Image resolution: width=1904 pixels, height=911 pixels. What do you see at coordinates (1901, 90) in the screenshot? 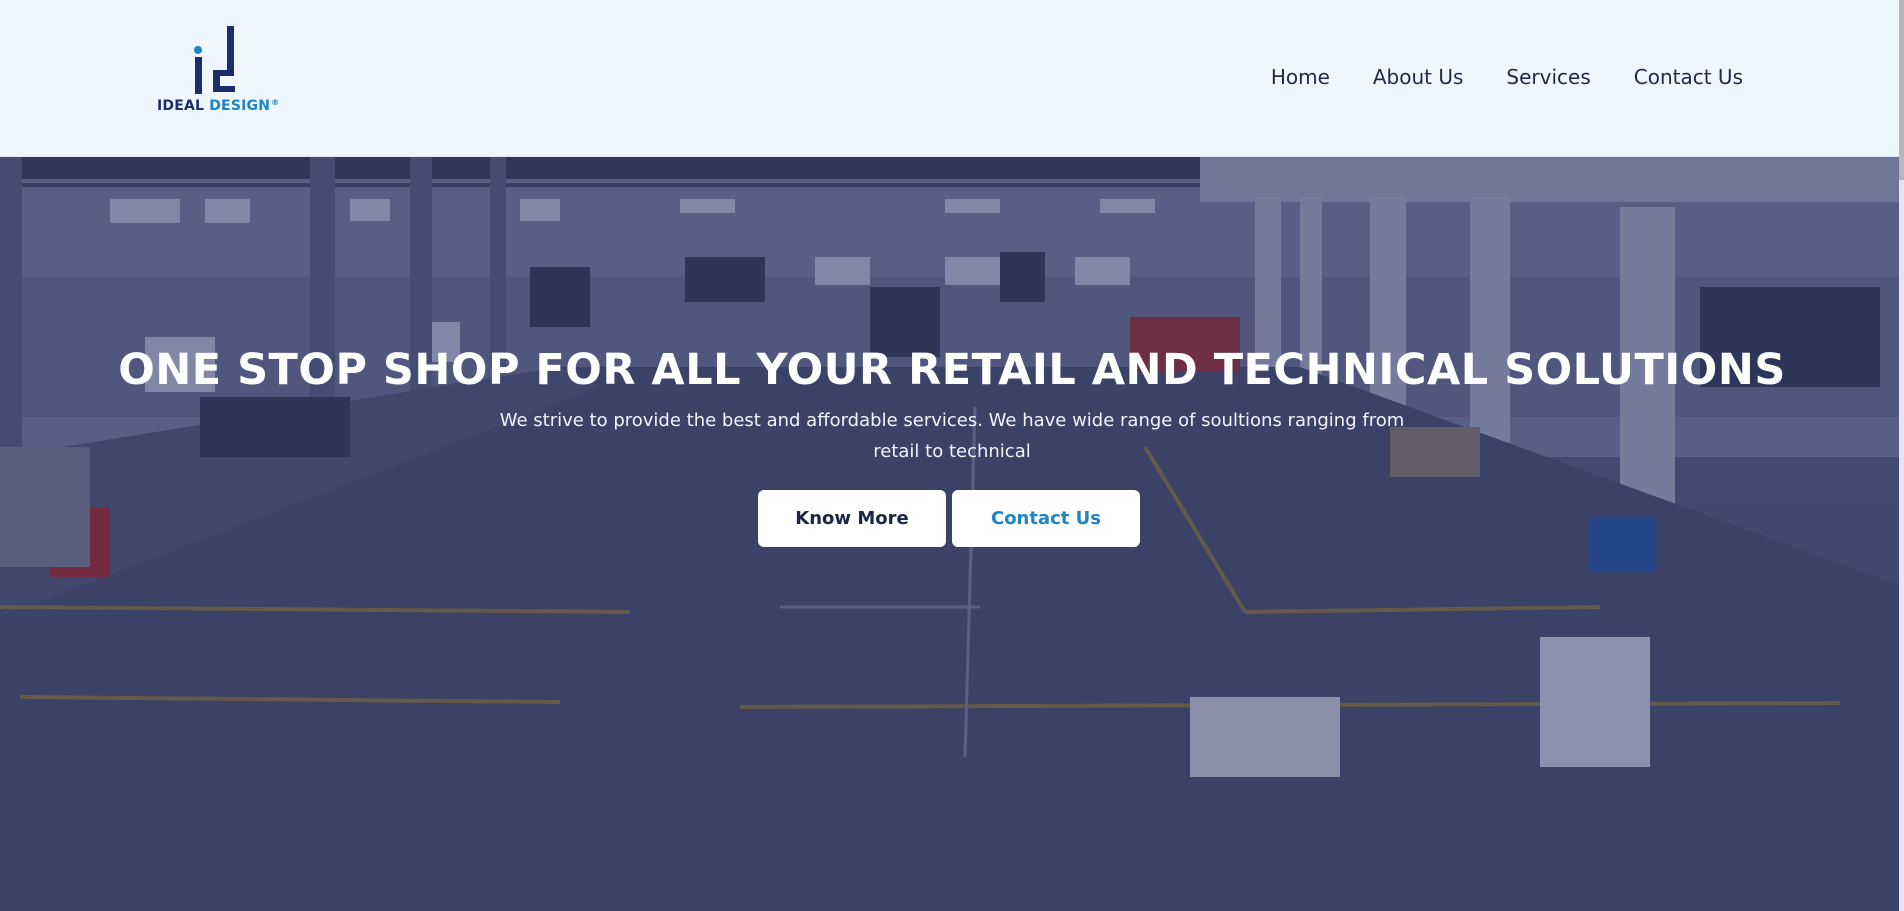
I see `scrollbar-thumb` at bounding box center [1901, 90].